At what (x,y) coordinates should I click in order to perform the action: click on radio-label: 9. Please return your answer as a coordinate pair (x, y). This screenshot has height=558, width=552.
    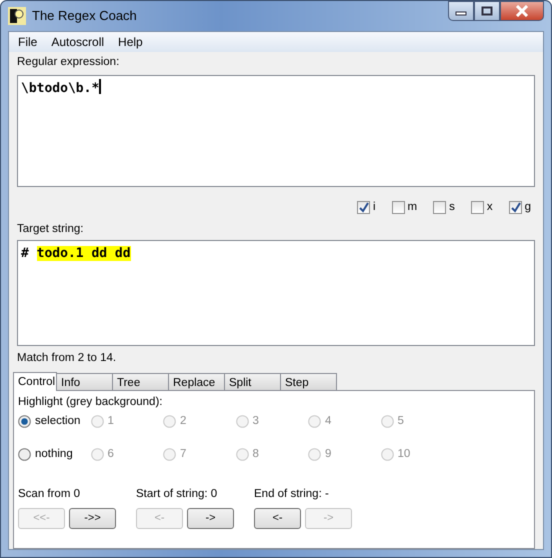
    Looking at the image, I should click on (328, 454).